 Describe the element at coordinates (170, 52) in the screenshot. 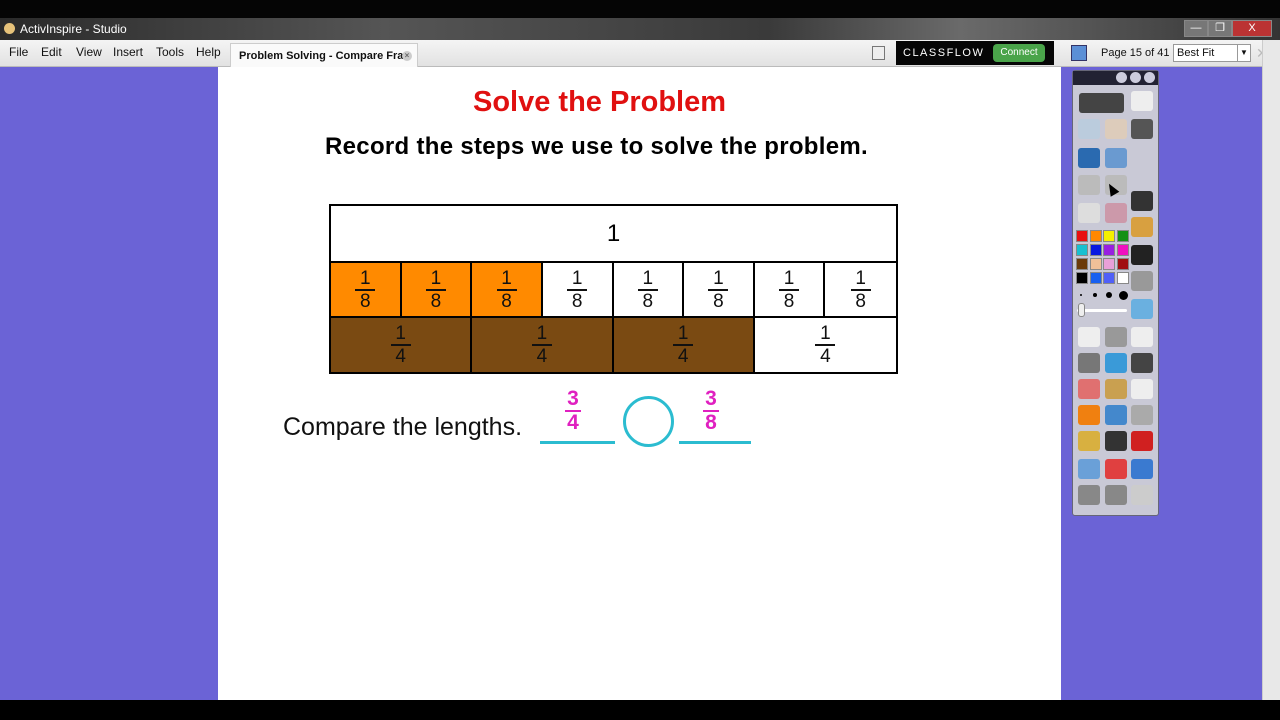

I see `menu-tools: Tools` at that location.